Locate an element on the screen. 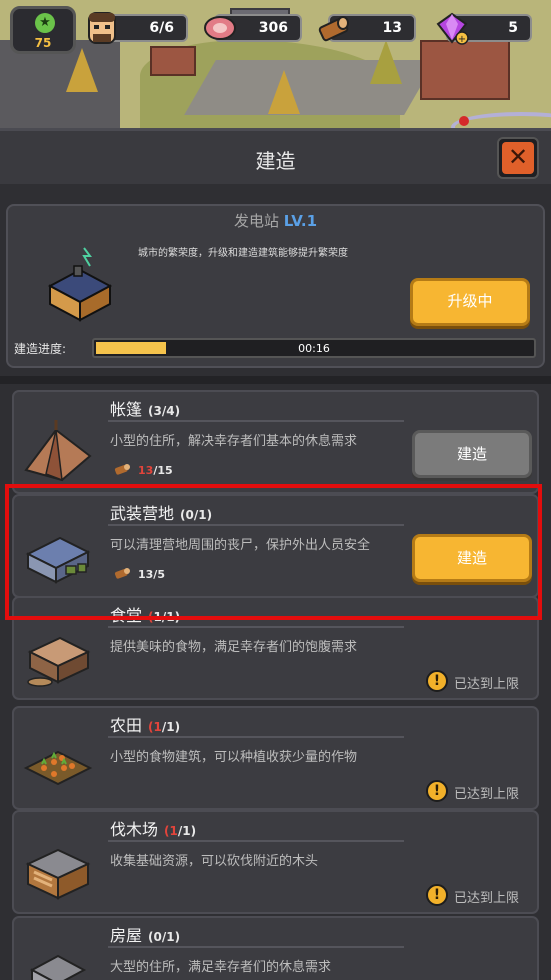 This screenshot has width=551, height=980. resource-bar: ★ 75 6/6 306 13 + 5 is located at coordinates (275, 30).